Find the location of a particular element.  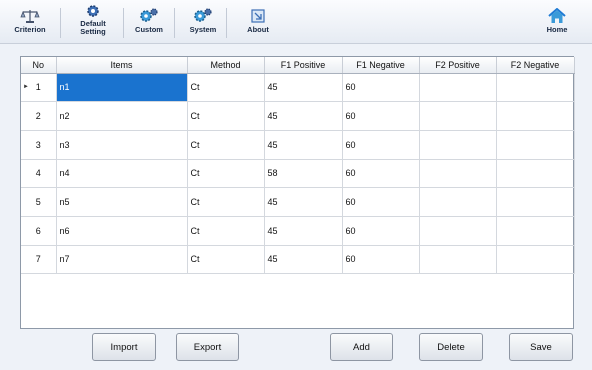

table-row: 7 n7 Ct 45 60 is located at coordinates (298, 260).